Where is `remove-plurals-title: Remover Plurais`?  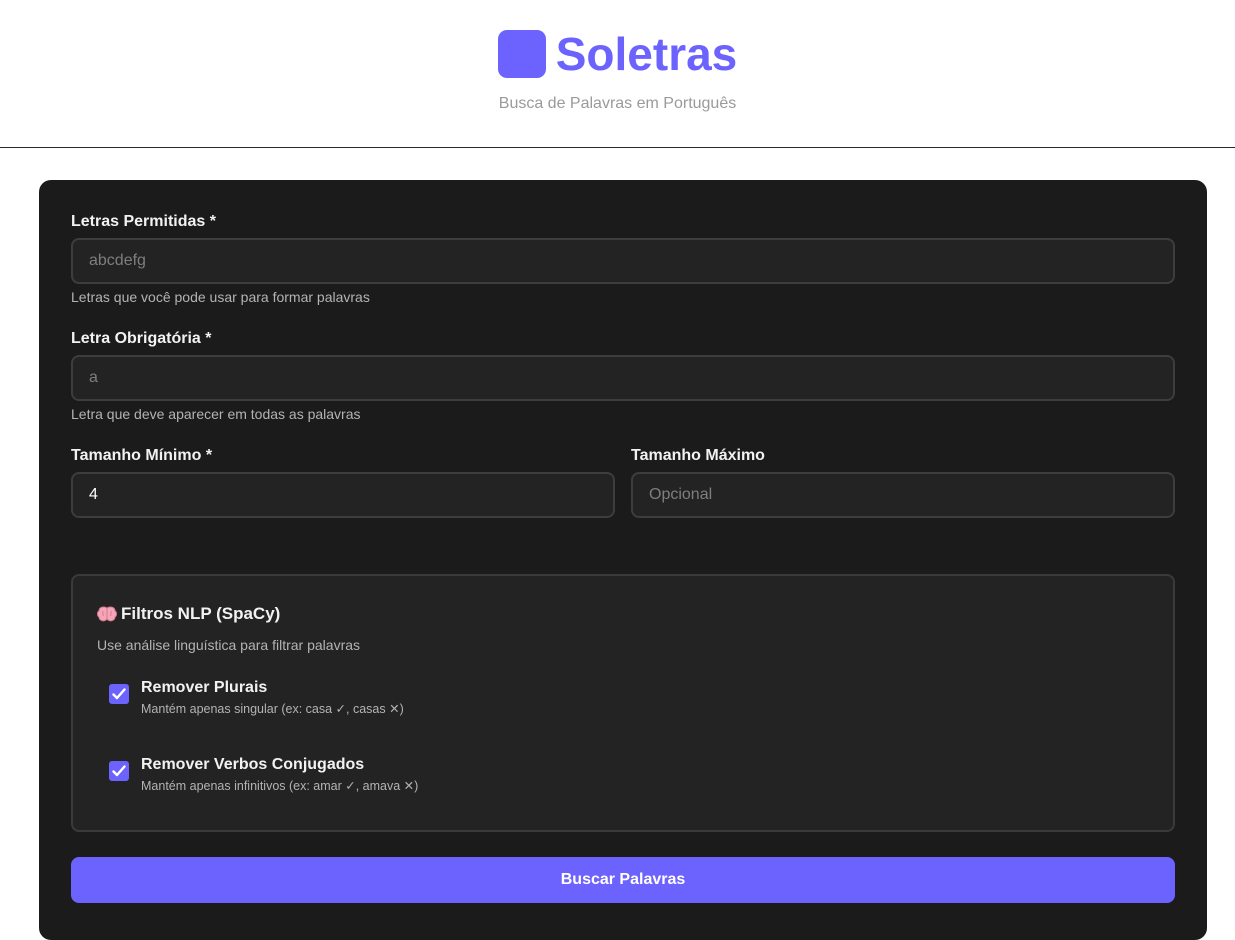
remove-plurals-title: Remover Plurais is located at coordinates (204, 687).